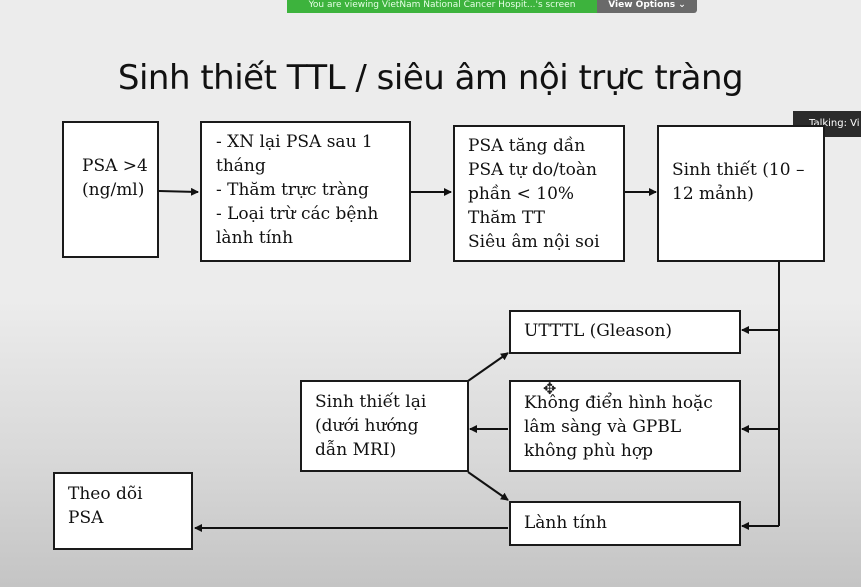 This screenshot has width=861, height=587. I want to click on box-line: PSA tăng dần, so click(527, 146).